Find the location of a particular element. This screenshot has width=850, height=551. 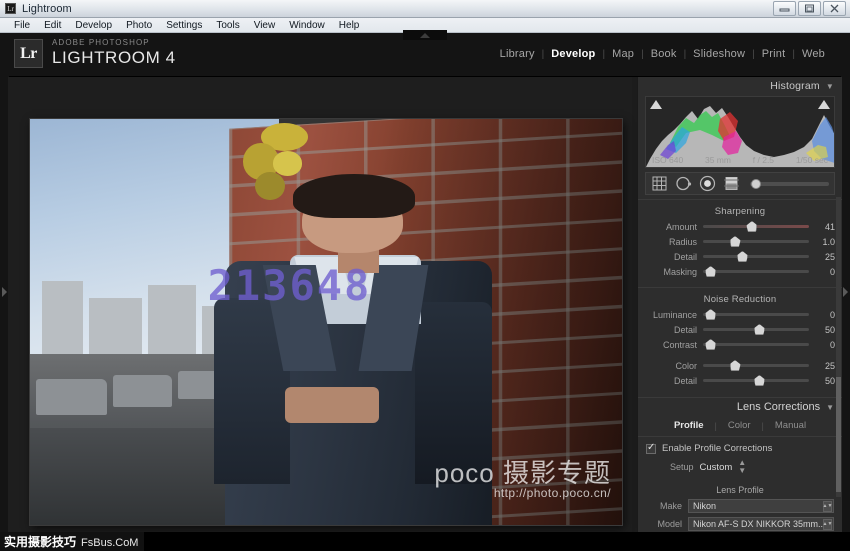

right-panel-scrollbar is located at coordinates (838, 347).